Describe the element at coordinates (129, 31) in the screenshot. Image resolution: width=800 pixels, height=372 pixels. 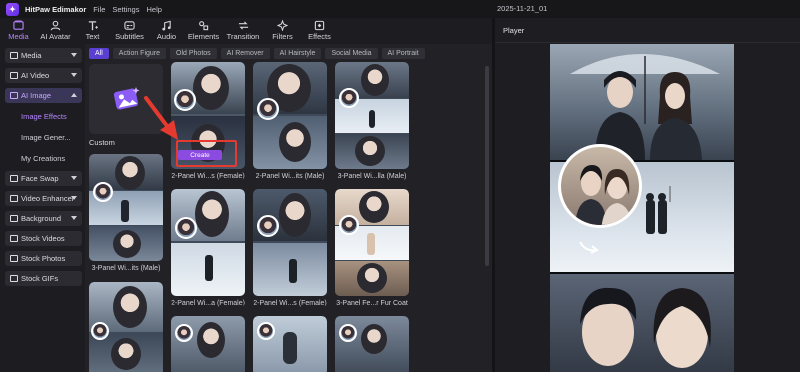
I see `tab-subtitles: Subtitles` at that location.